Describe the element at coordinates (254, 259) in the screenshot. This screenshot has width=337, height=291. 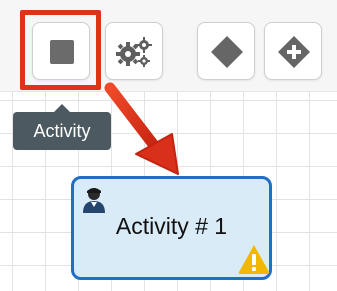
I see `warning-icon` at that location.